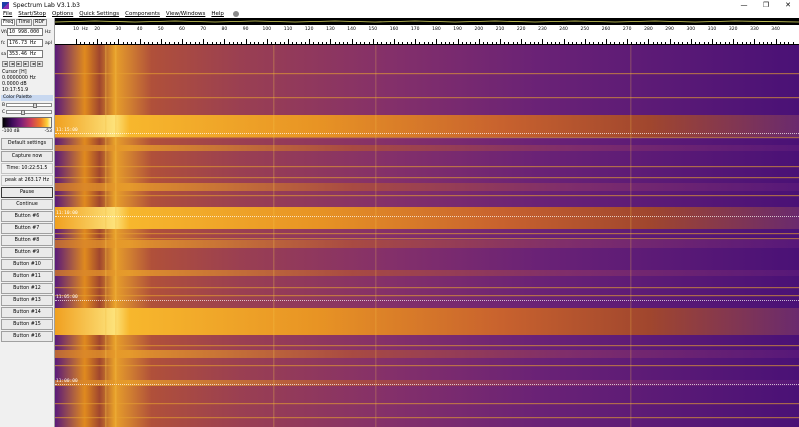  What do you see at coordinates (427, 384) in the screenshot?
I see `time-marker-line` at bounding box center [427, 384].